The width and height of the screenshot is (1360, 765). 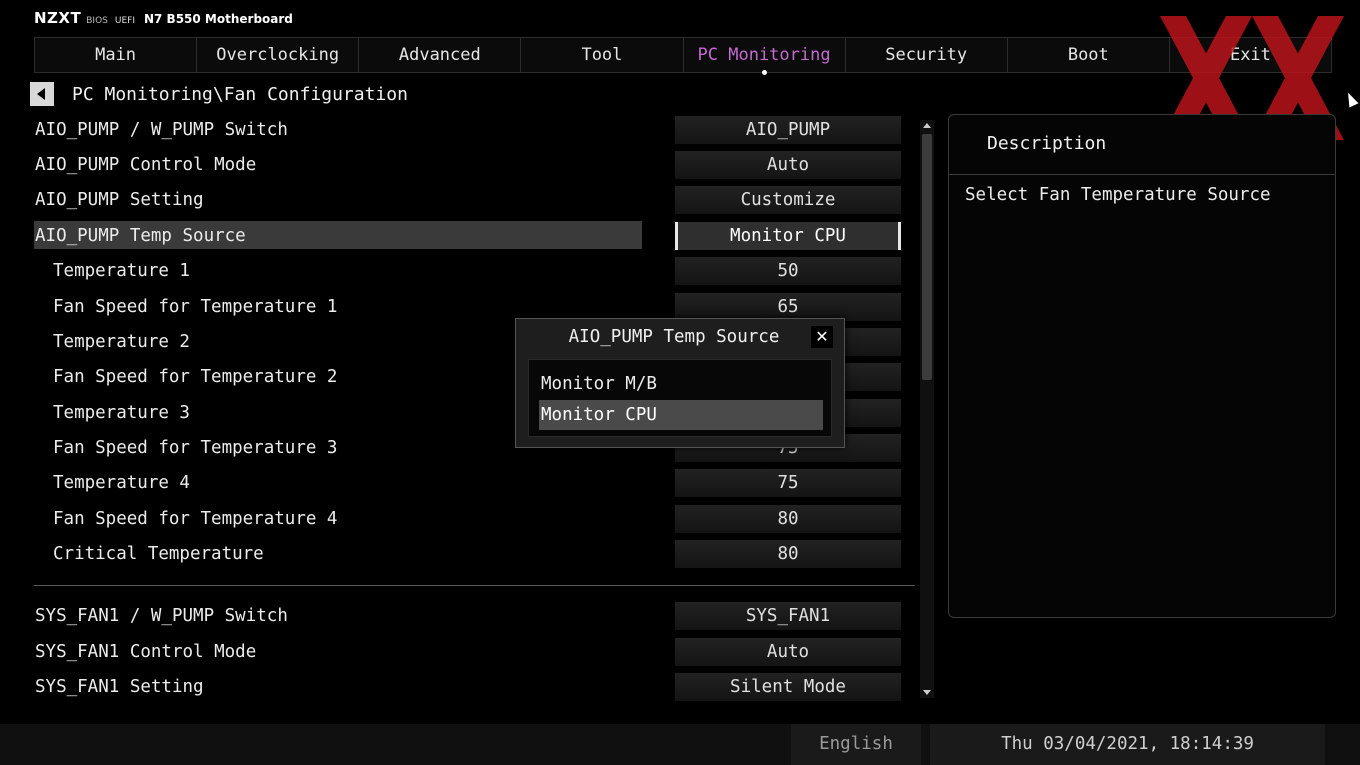 What do you see at coordinates (469, 165) in the screenshot?
I see `setting-row: AIO_PUMP Control Mode Auto` at bounding box center [469, 165].